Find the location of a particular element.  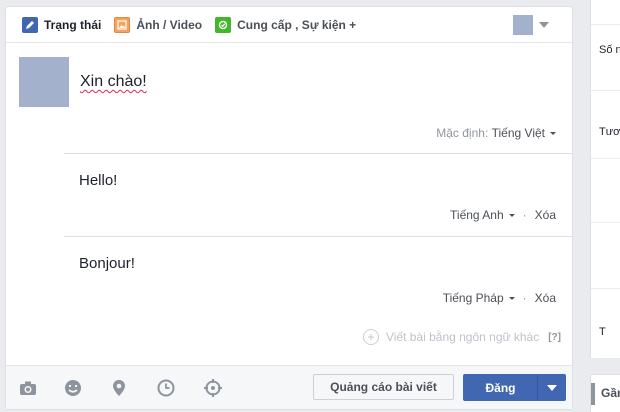

default-language-selector: Tiếng Việt is located at coordinates (524, 133).